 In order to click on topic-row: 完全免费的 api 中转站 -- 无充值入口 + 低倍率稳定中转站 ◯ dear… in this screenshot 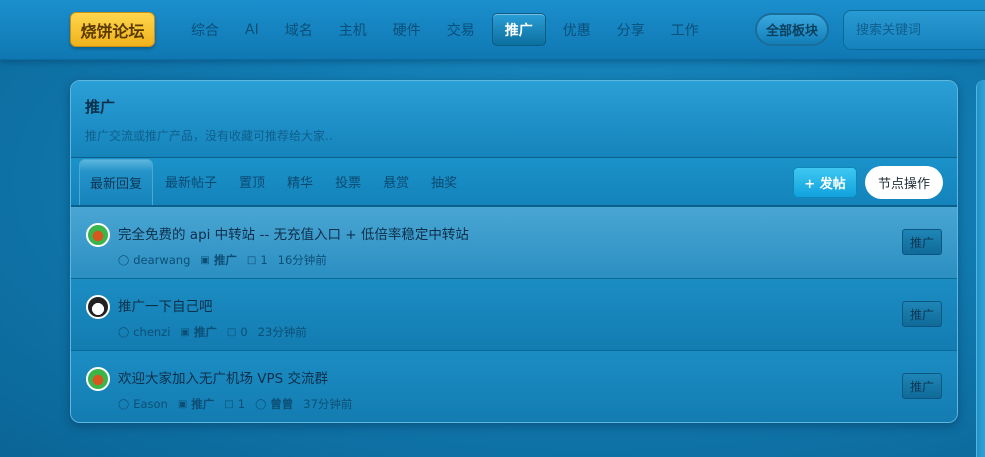, I will do `click(514, 243)`.